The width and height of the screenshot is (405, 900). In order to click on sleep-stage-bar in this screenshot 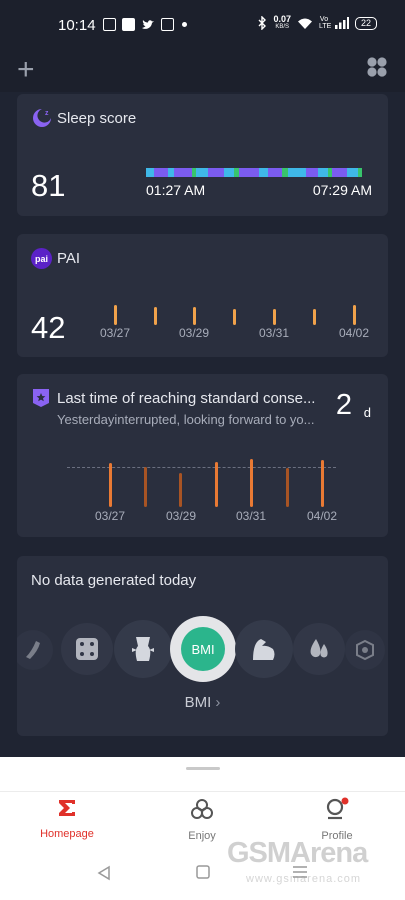, I will do `click(259, 172)`.